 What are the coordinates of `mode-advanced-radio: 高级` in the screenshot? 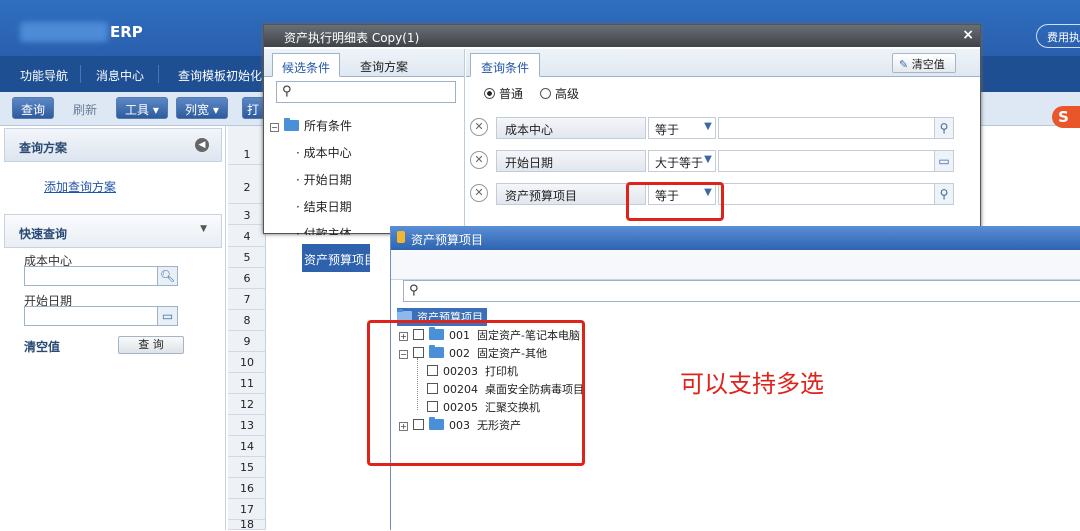 It's located at (559, 93).